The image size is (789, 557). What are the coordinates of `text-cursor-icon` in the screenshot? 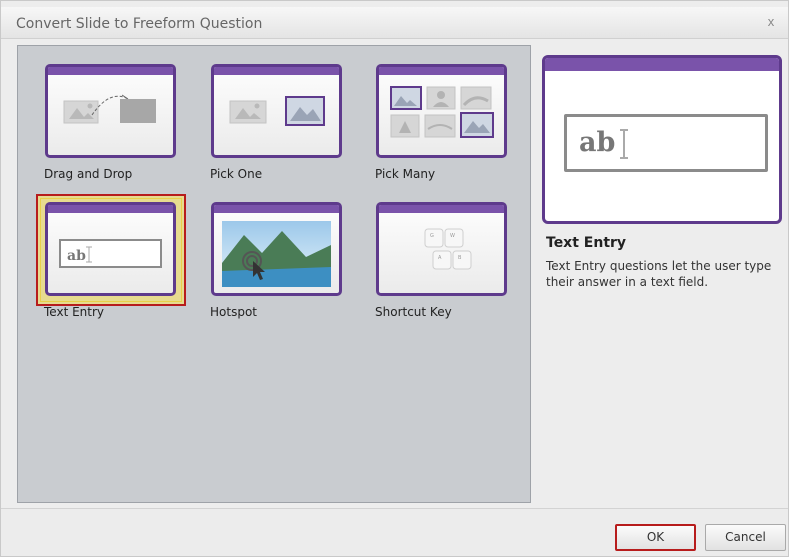 It's located at (624, 144).